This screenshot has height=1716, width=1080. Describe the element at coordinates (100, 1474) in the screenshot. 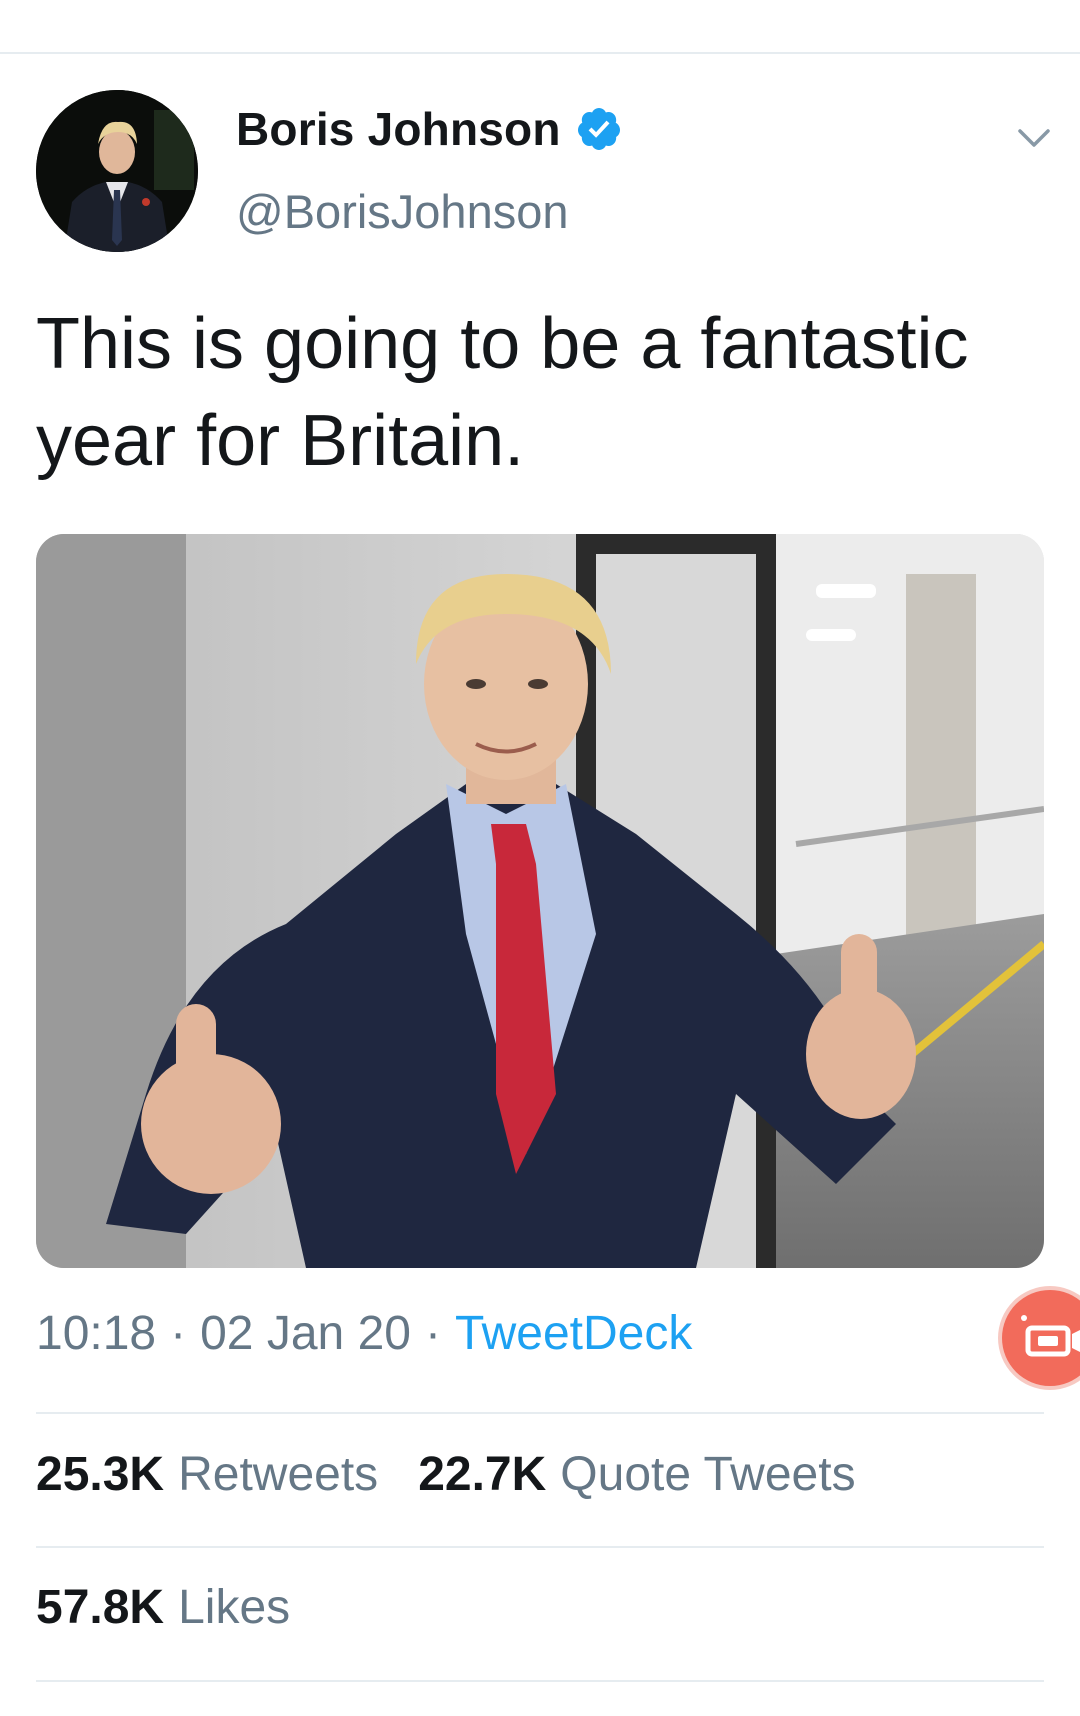

I see `retweets-count: 25.3K` at that location.